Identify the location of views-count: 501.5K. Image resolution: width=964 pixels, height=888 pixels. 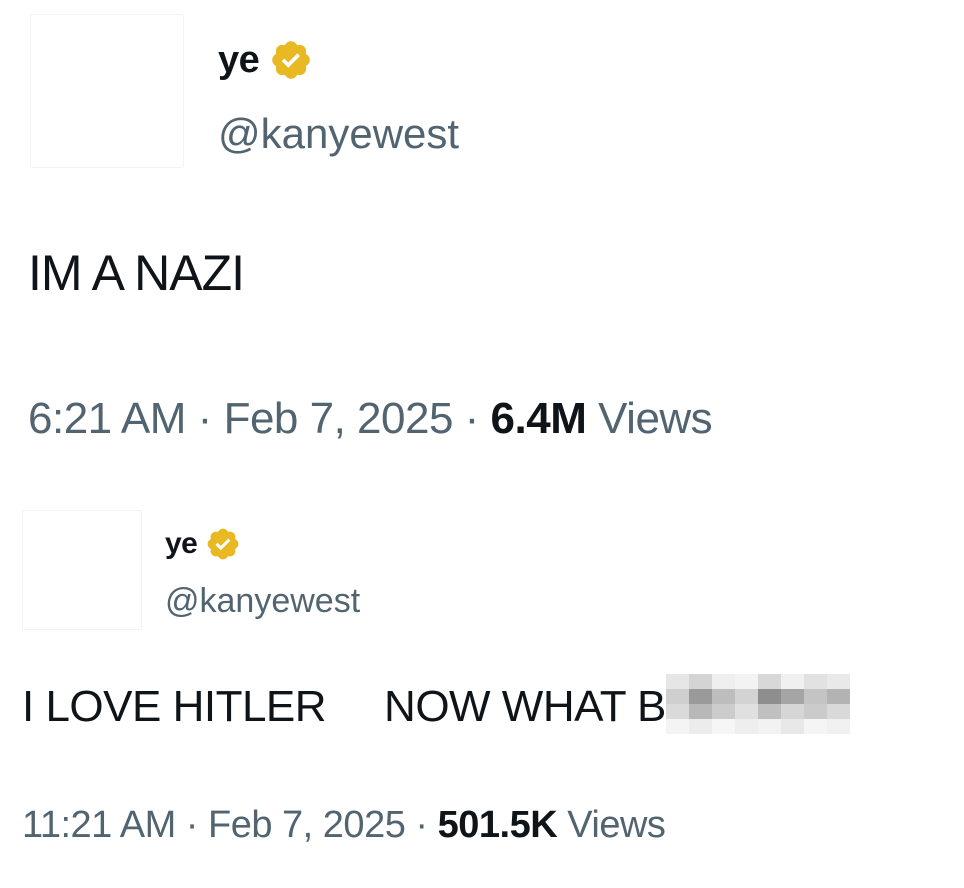
(497, 825).